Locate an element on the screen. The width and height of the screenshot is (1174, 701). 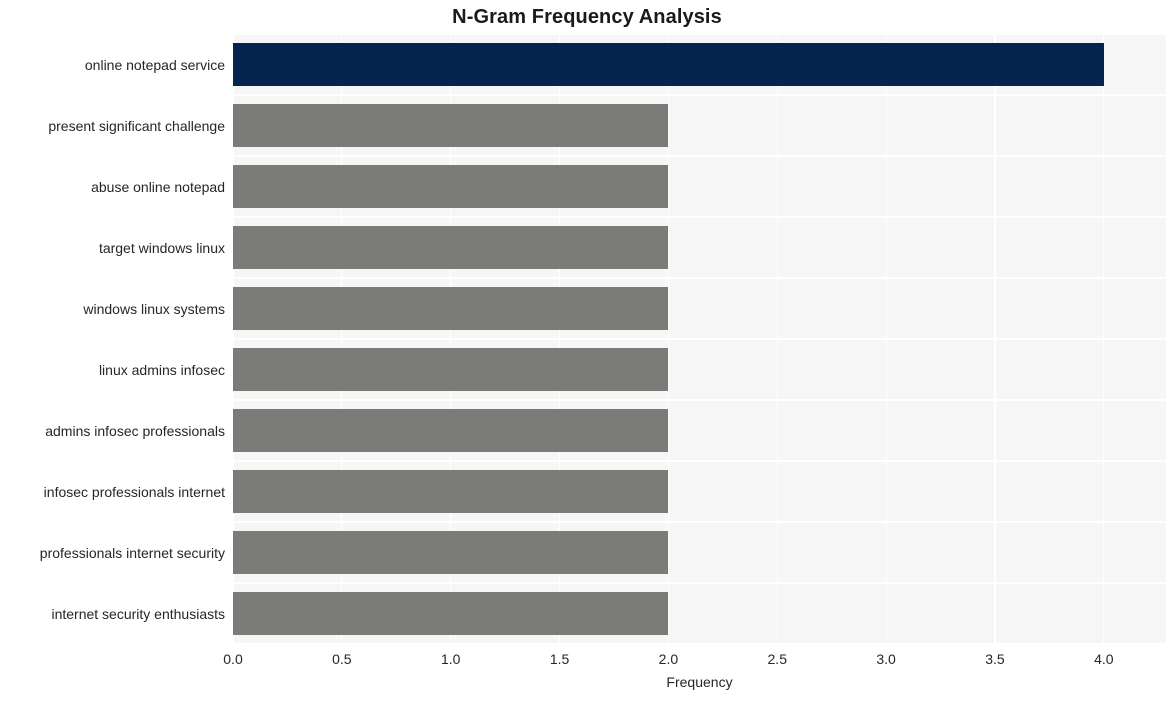
y-tick-label: online notepad service is located at coordinates (154, 64).